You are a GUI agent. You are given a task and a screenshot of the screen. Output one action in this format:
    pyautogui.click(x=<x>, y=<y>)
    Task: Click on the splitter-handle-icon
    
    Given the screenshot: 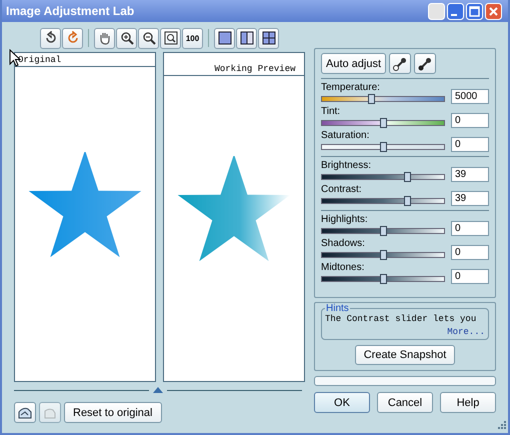 What is the action you would take?
    pyautogui.click(x=158, y=390)
    